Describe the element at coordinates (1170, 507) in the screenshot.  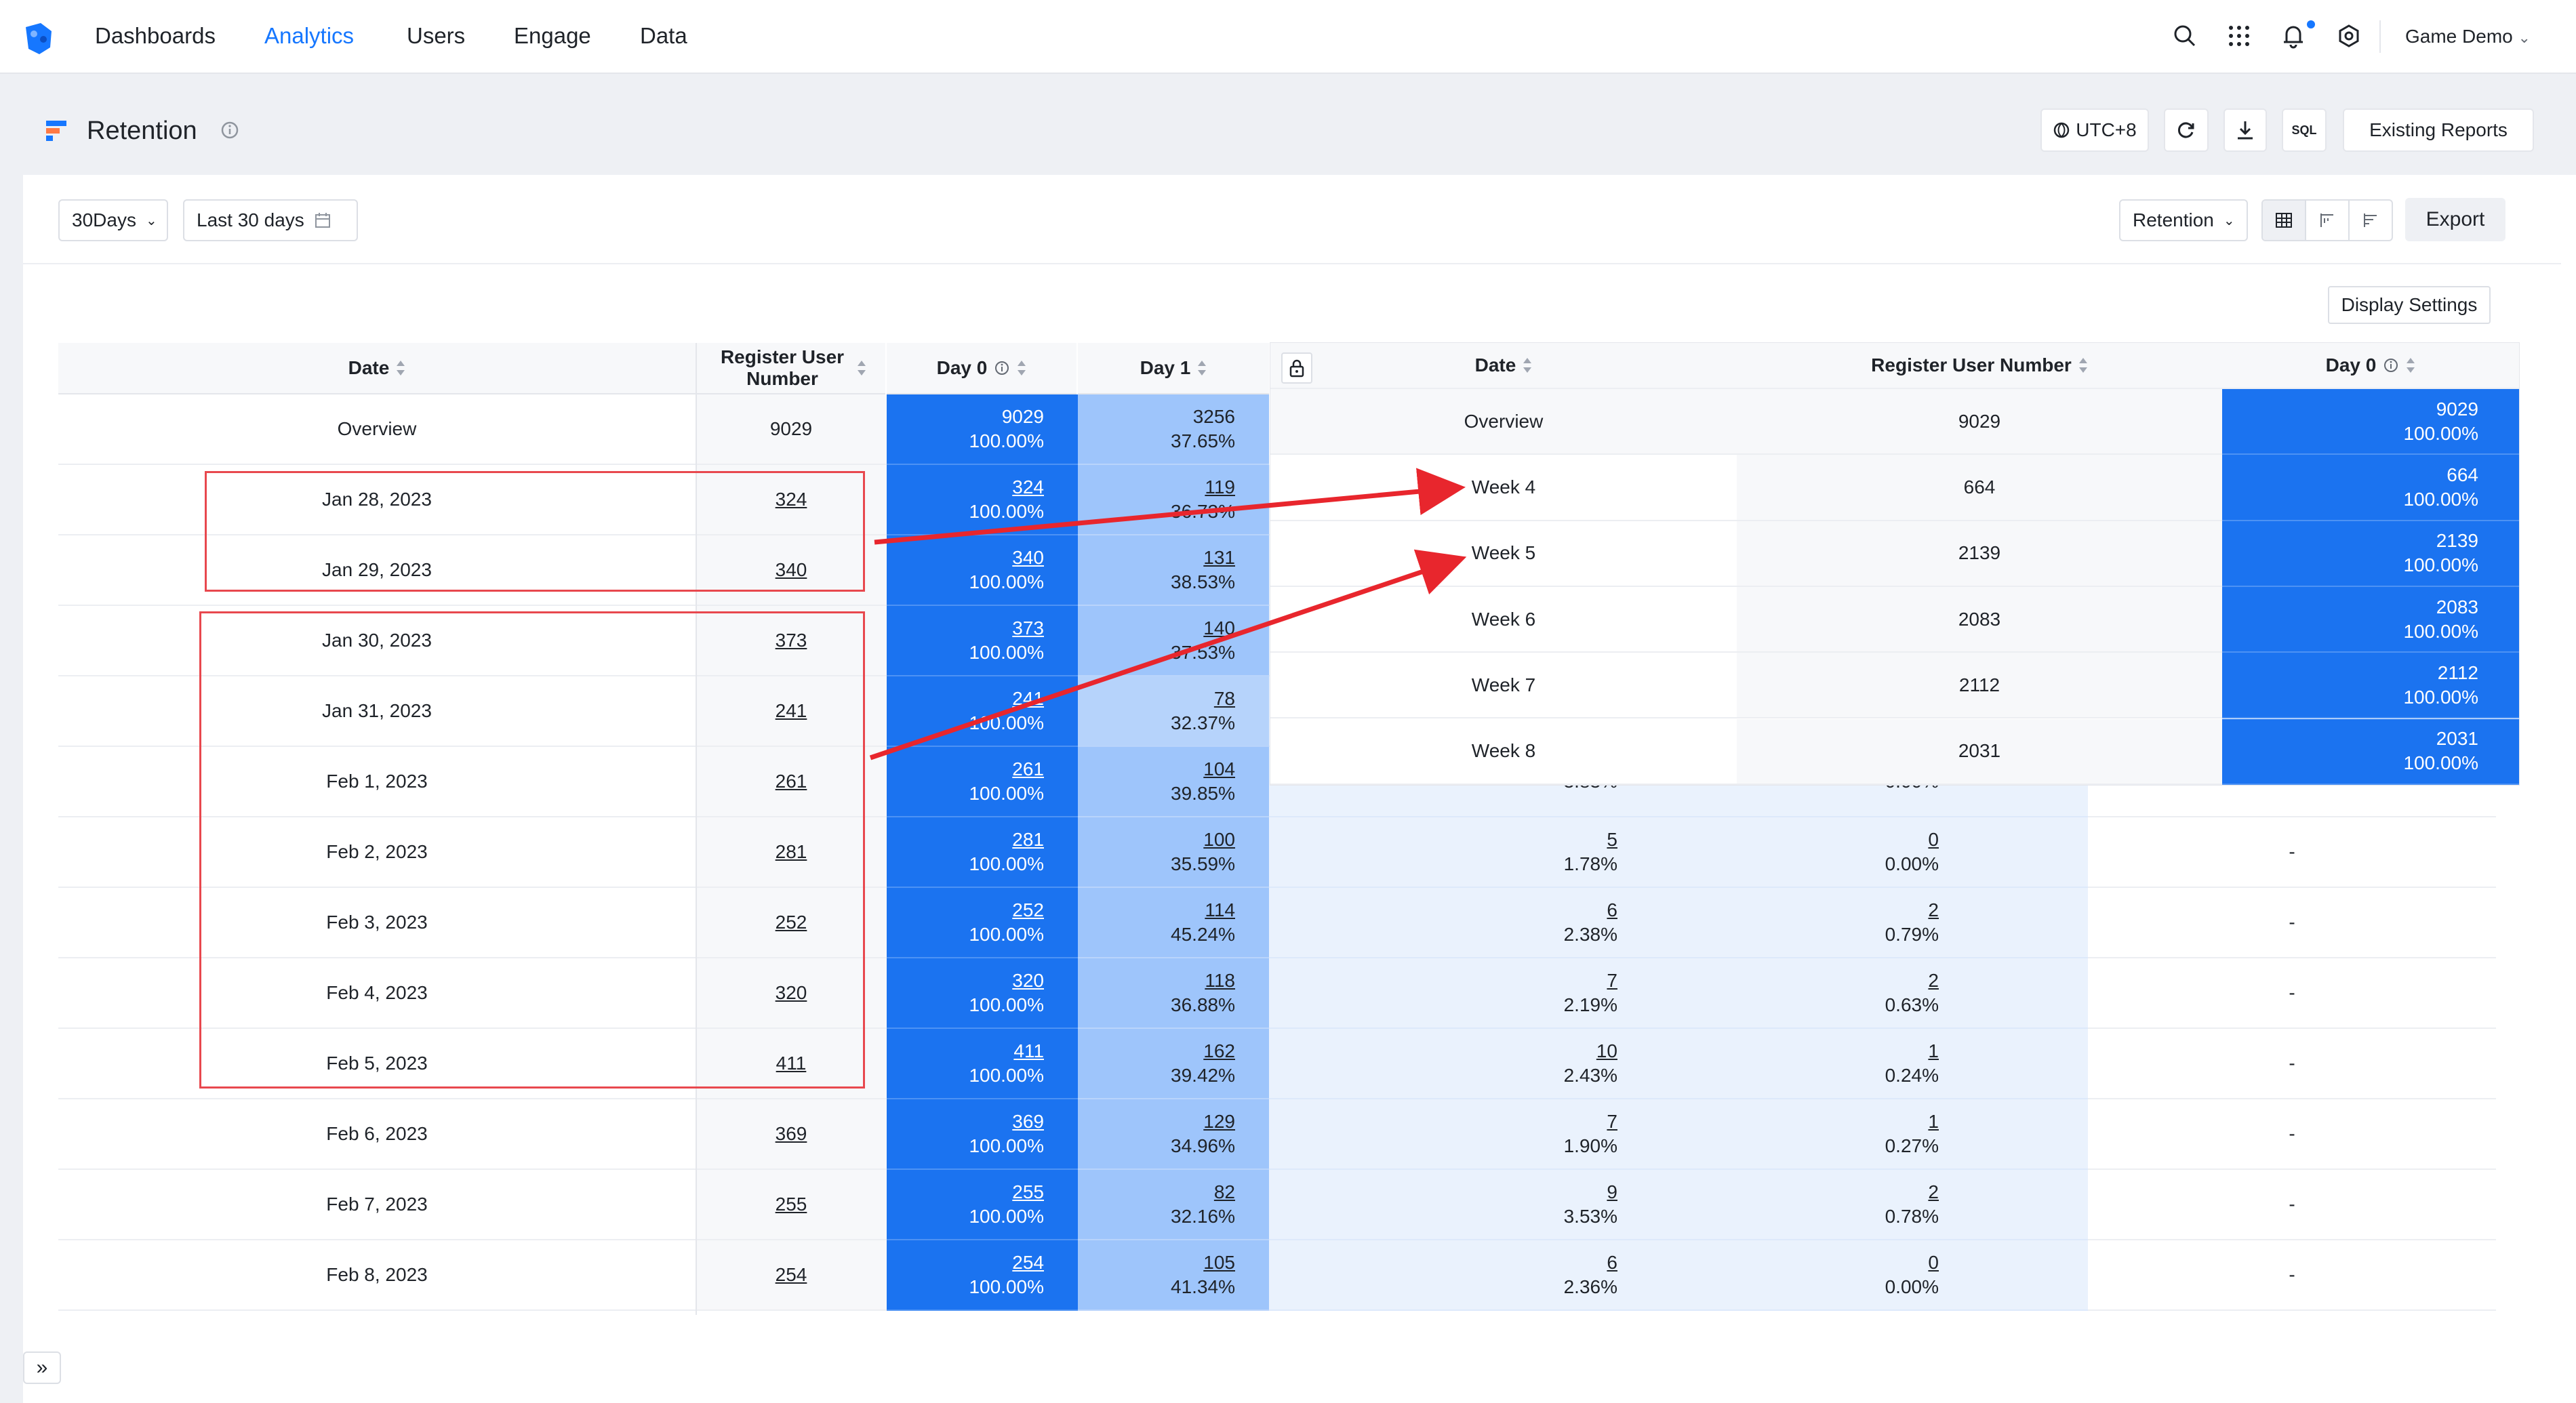
I see `arrow-to-week4` at that location.